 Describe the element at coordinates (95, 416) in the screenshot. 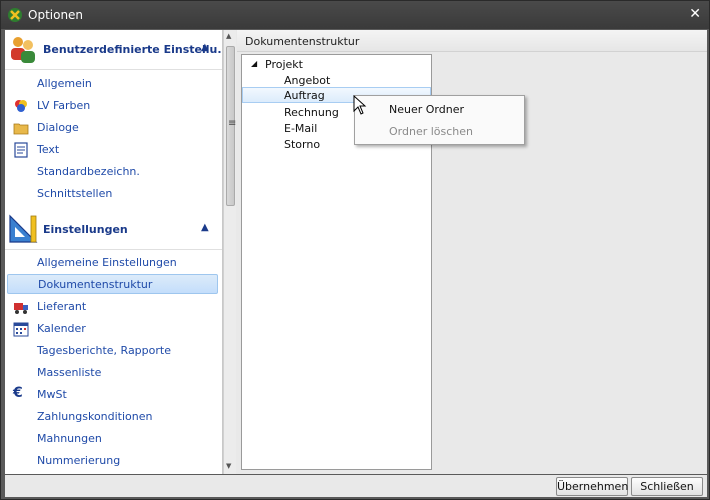

I see `nav-item-label: Zahlungskonditionen` at that location.